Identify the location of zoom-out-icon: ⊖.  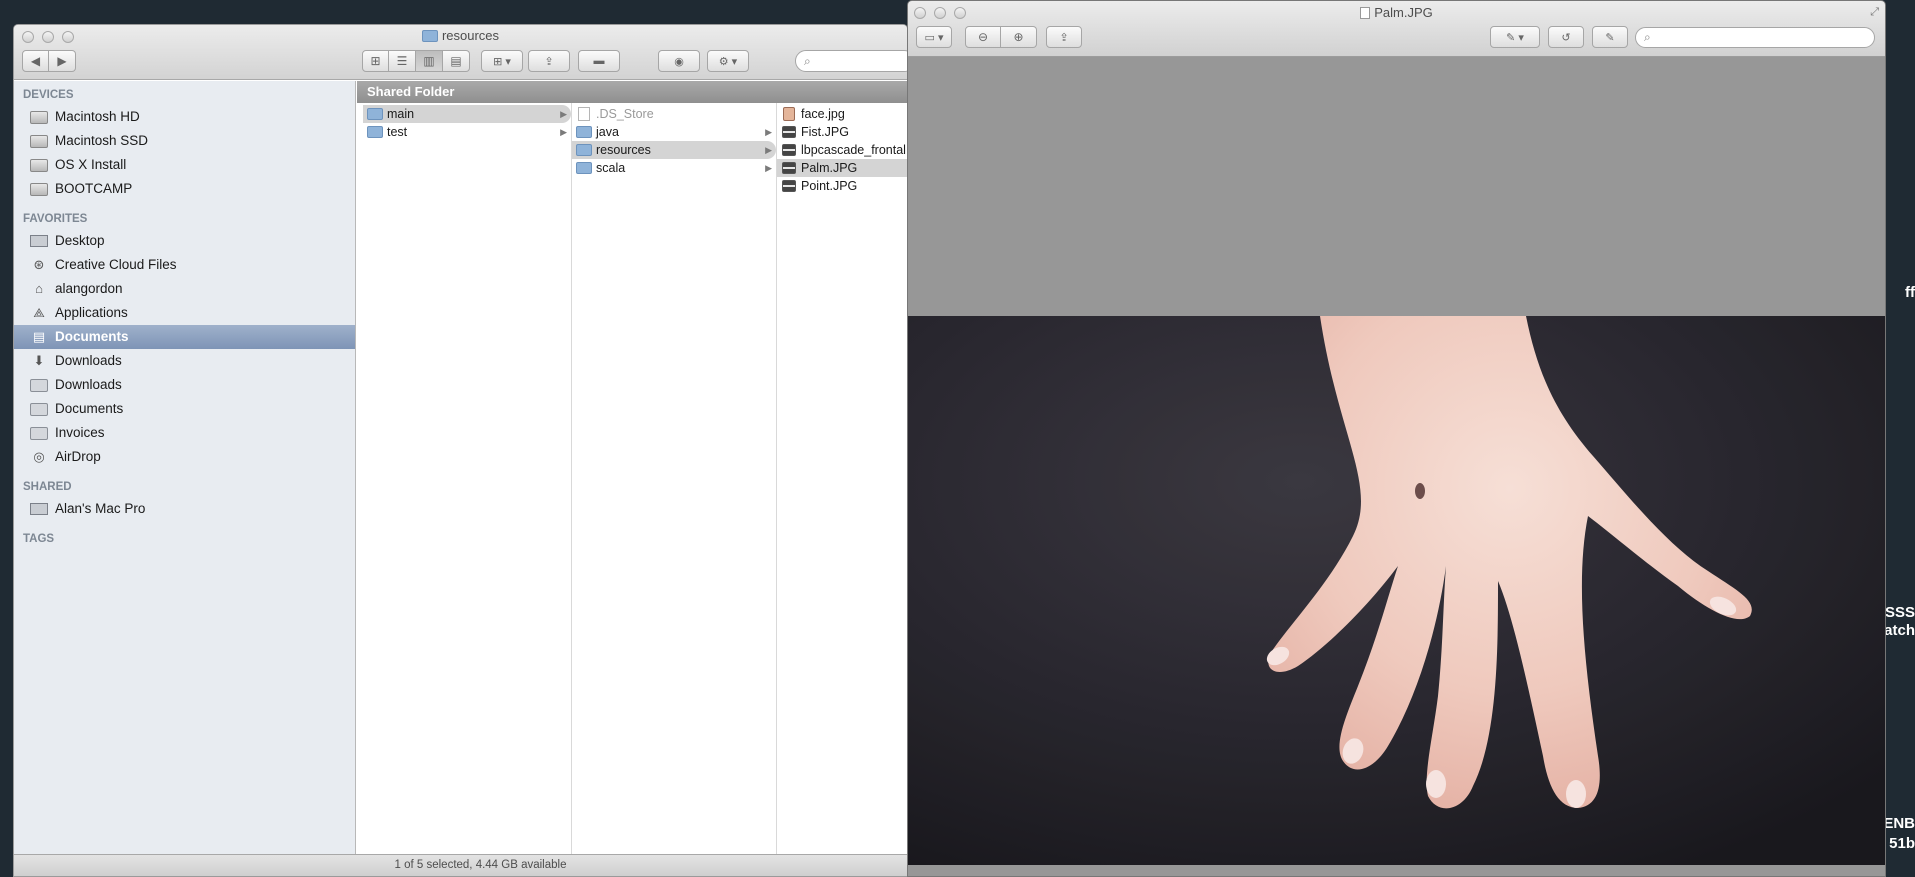
(983, 37).